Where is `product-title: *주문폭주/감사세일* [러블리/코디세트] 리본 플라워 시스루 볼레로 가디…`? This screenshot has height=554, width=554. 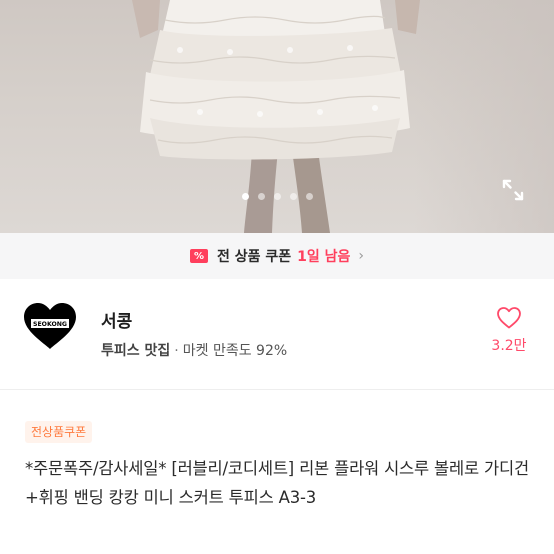
product-title: *주문폭주/감사세일* [러블리/코디세트] 리본 플라워 시스루 볼레로 가디… is located at coordinates (277, 483).